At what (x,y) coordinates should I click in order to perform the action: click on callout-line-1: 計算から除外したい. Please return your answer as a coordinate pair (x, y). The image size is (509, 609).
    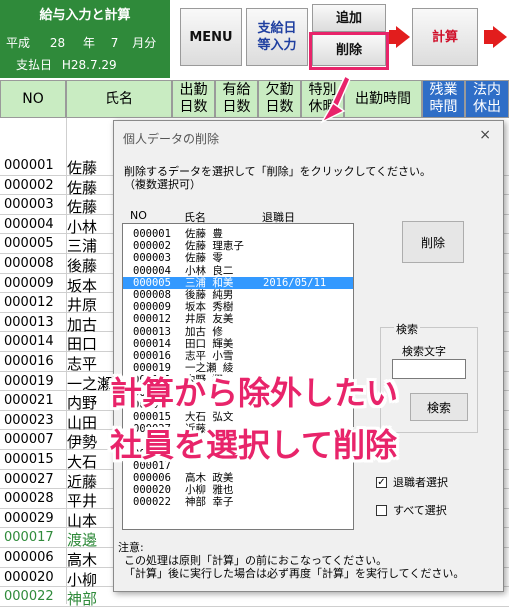
    Looking at the image, I should click on (254, 393).